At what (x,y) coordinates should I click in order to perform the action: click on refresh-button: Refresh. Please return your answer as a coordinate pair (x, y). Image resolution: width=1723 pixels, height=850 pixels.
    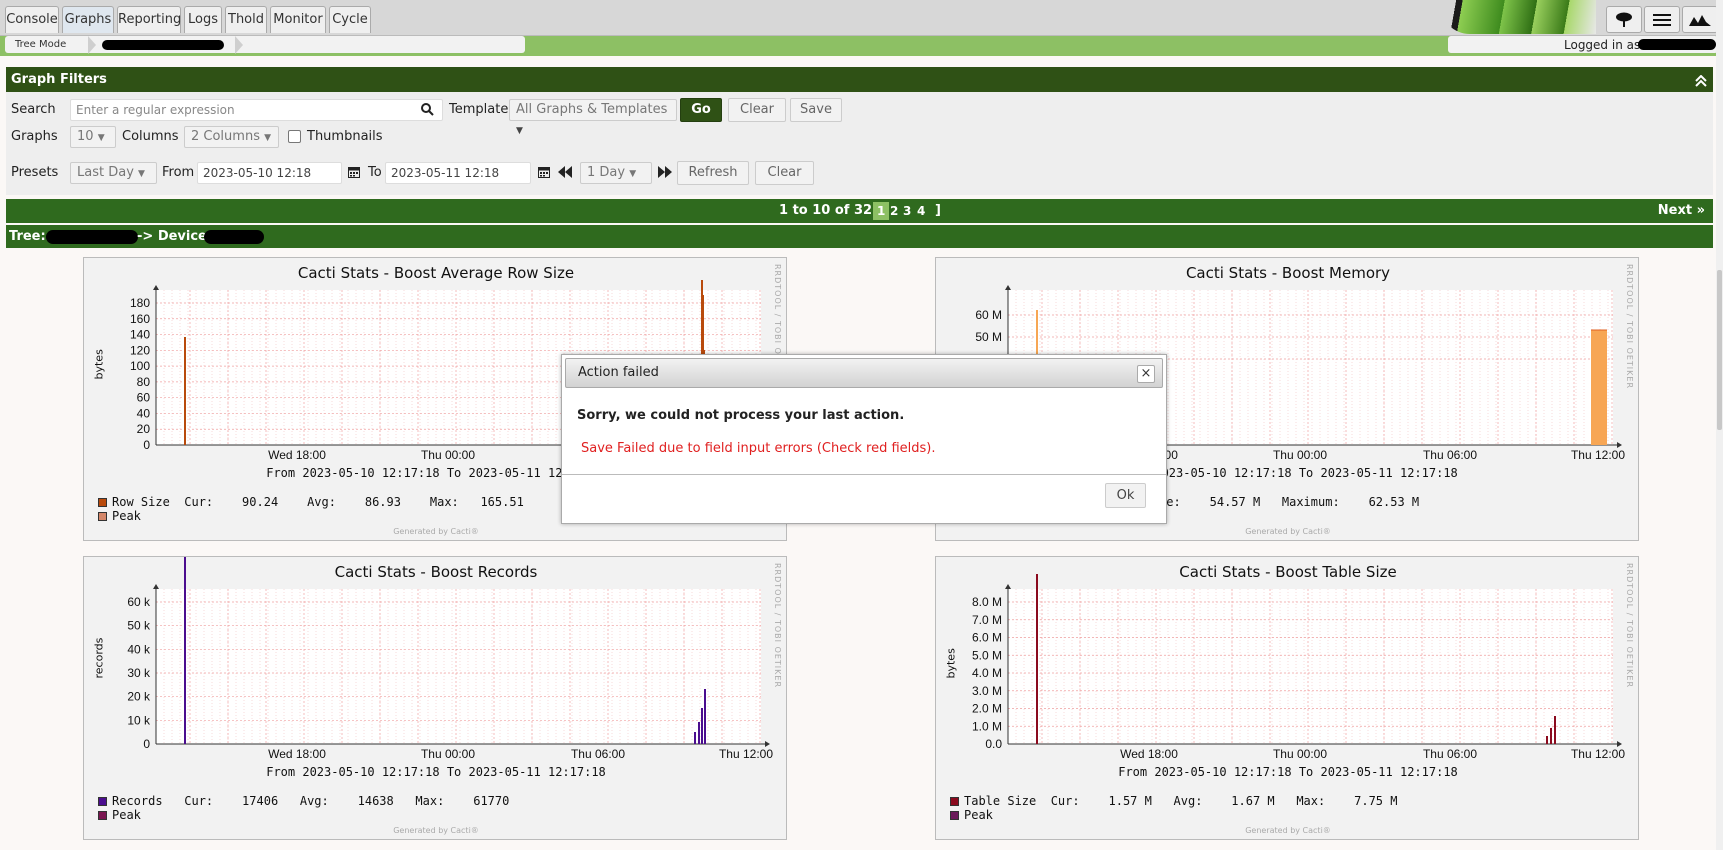
    Looking at the image, I should click on (713, 173).